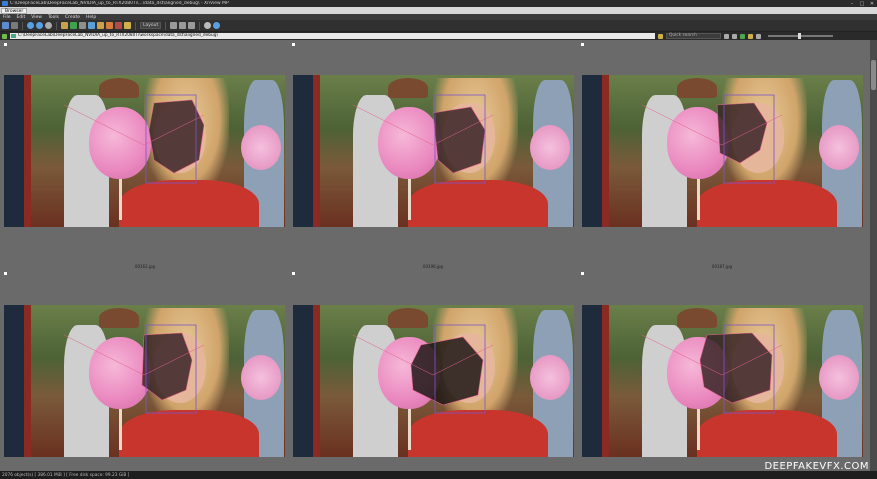  I want to click on thumbnail-caption: 00196.jpg, so click(433, 266).